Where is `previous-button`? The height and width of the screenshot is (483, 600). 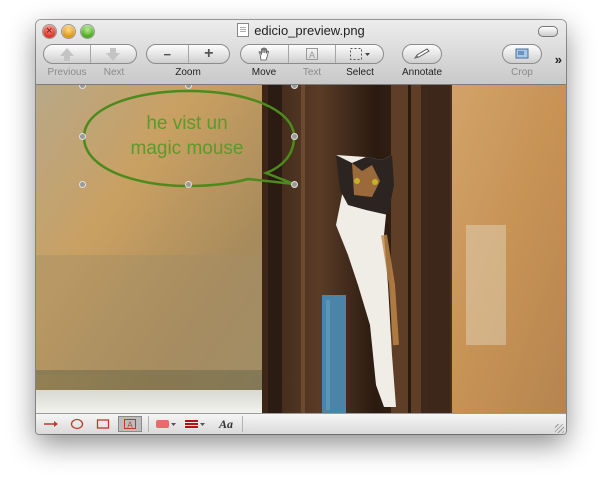 previous-button is located at coordinates (67, 54).